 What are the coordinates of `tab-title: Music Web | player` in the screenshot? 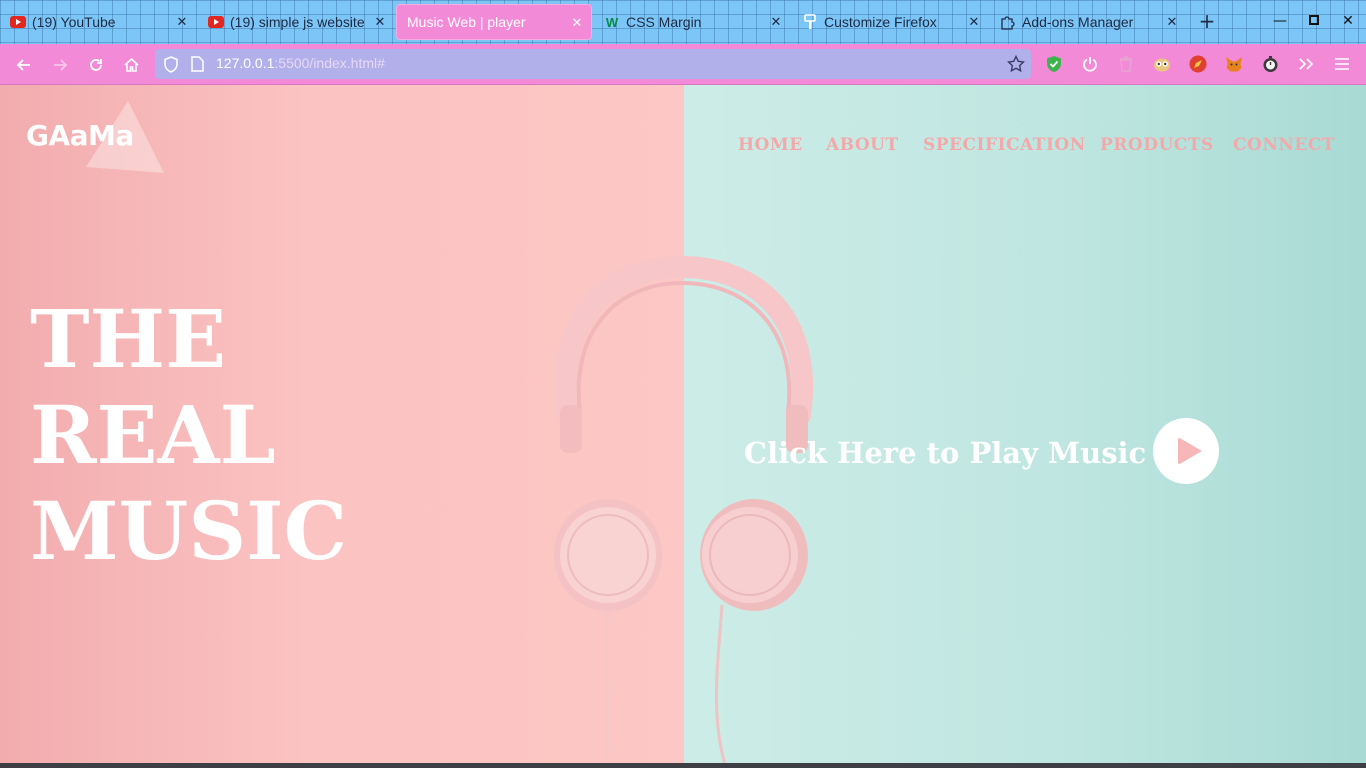 It's located at (466, 22).